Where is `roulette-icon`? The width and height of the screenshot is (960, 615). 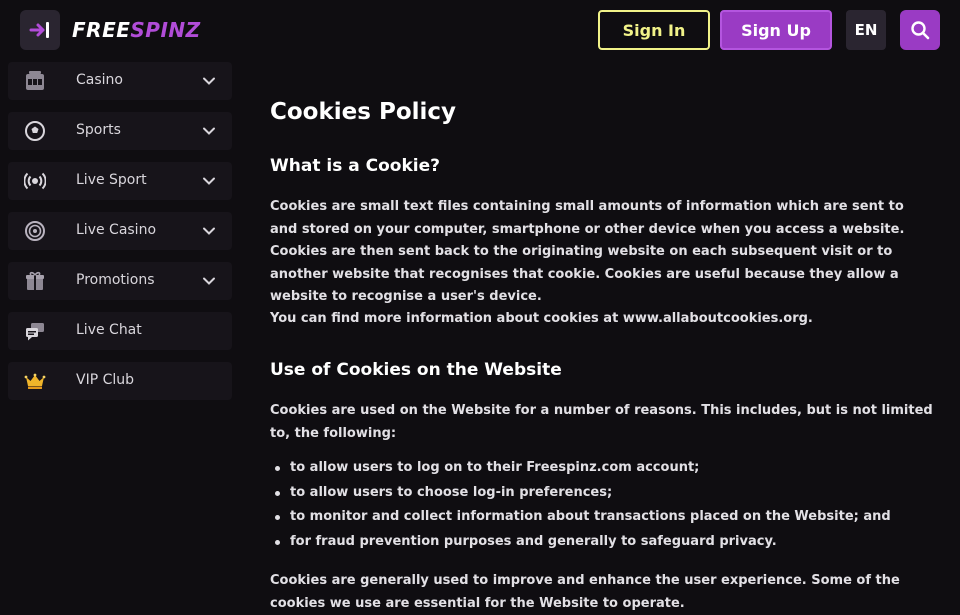
roulette-icon is located at coordinates (35, 231).